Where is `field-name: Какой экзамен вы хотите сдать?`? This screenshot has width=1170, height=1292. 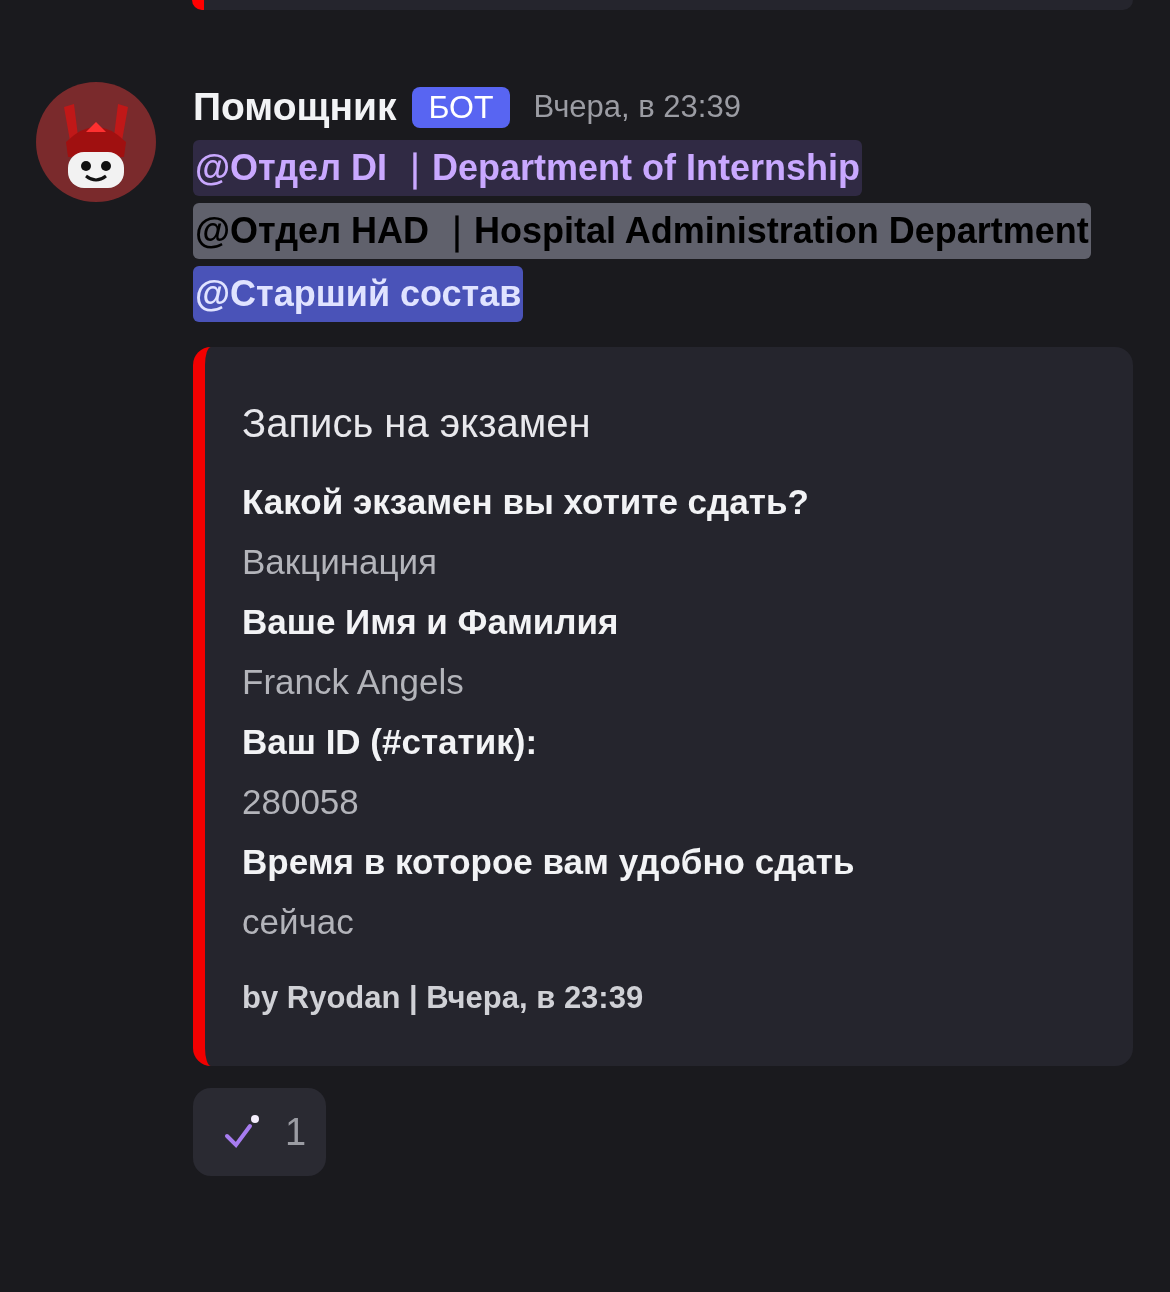
field-name: Какой экзамен вы хотите сдать? is located at coordinates (526, 502).